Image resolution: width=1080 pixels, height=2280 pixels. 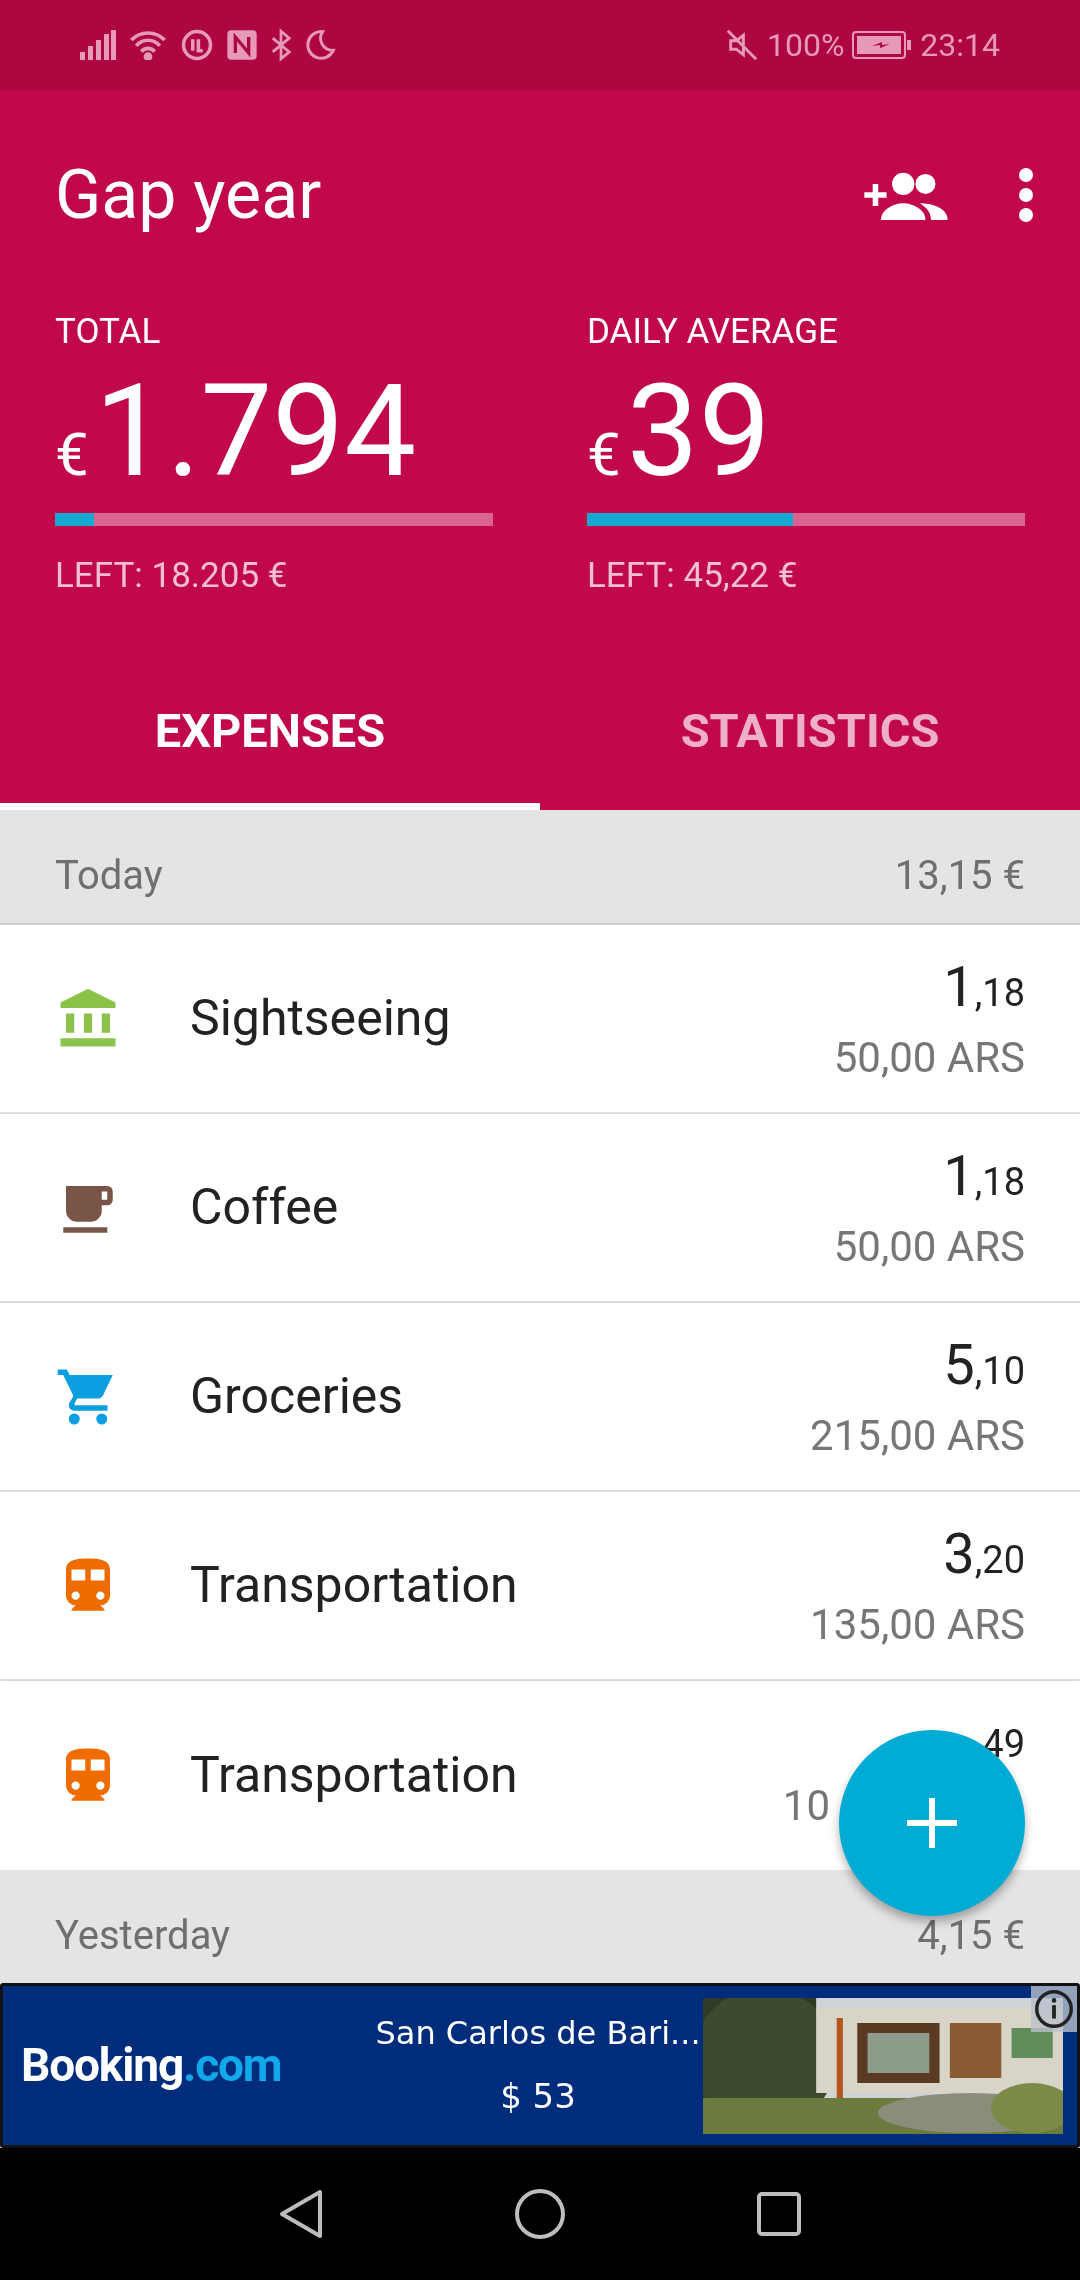 I want to click on bluetooth-icon, so click(x=281, y=45).